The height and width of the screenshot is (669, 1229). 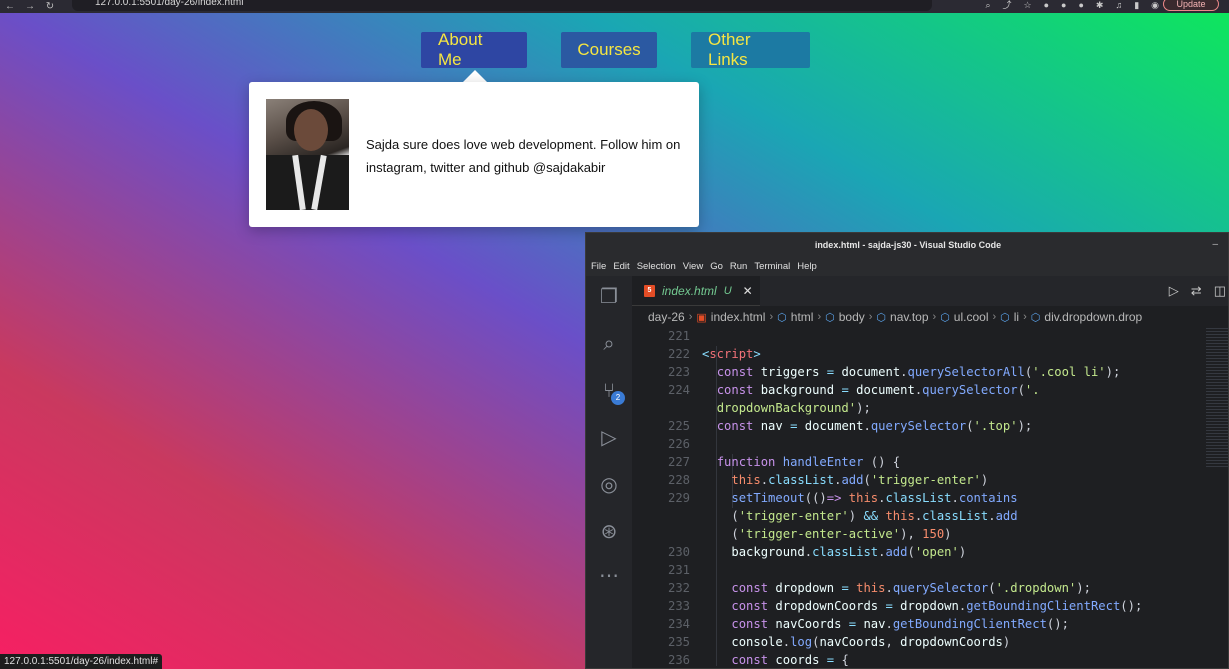 I want to click on run-icon: ▷, so click(x=1174, y=291).